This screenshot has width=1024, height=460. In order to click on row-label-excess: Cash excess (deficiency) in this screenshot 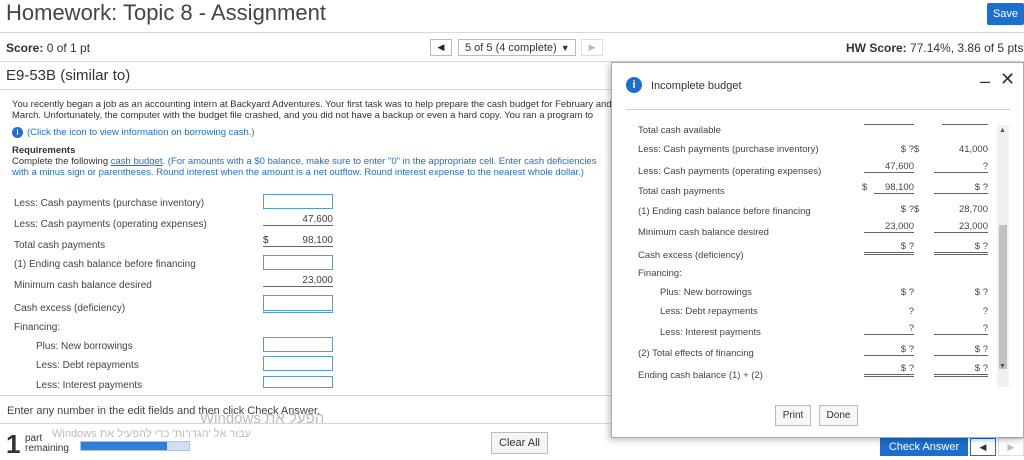, I will do `click(70, 308)`.